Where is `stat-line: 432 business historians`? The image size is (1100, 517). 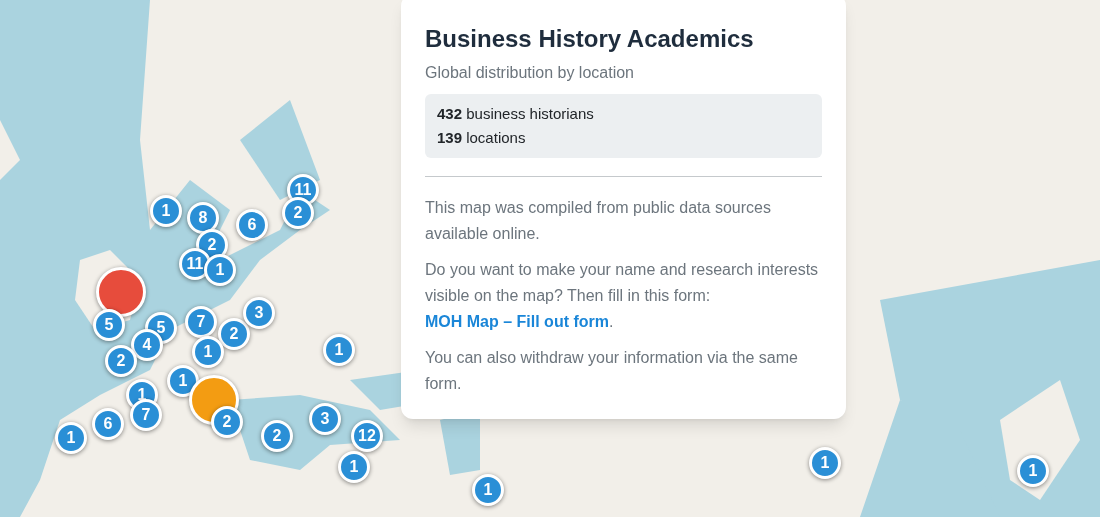
stat-line: 432 business historians is located at coordinates (516, 114).